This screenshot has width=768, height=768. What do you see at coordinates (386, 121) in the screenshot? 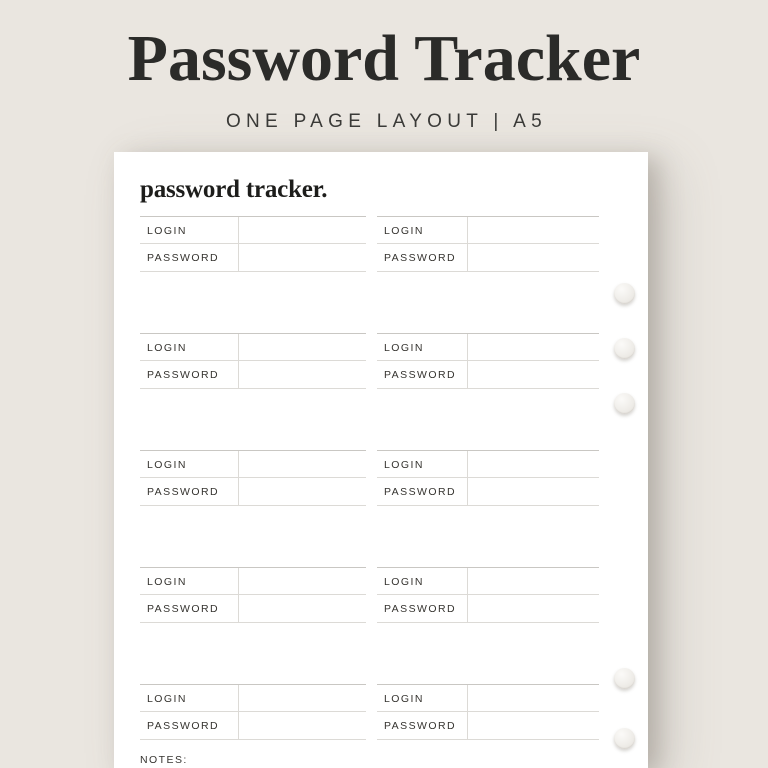
I see `page-subtitle: ONE PAGE LAYOUT | A5` at bounding box center [386, 121].